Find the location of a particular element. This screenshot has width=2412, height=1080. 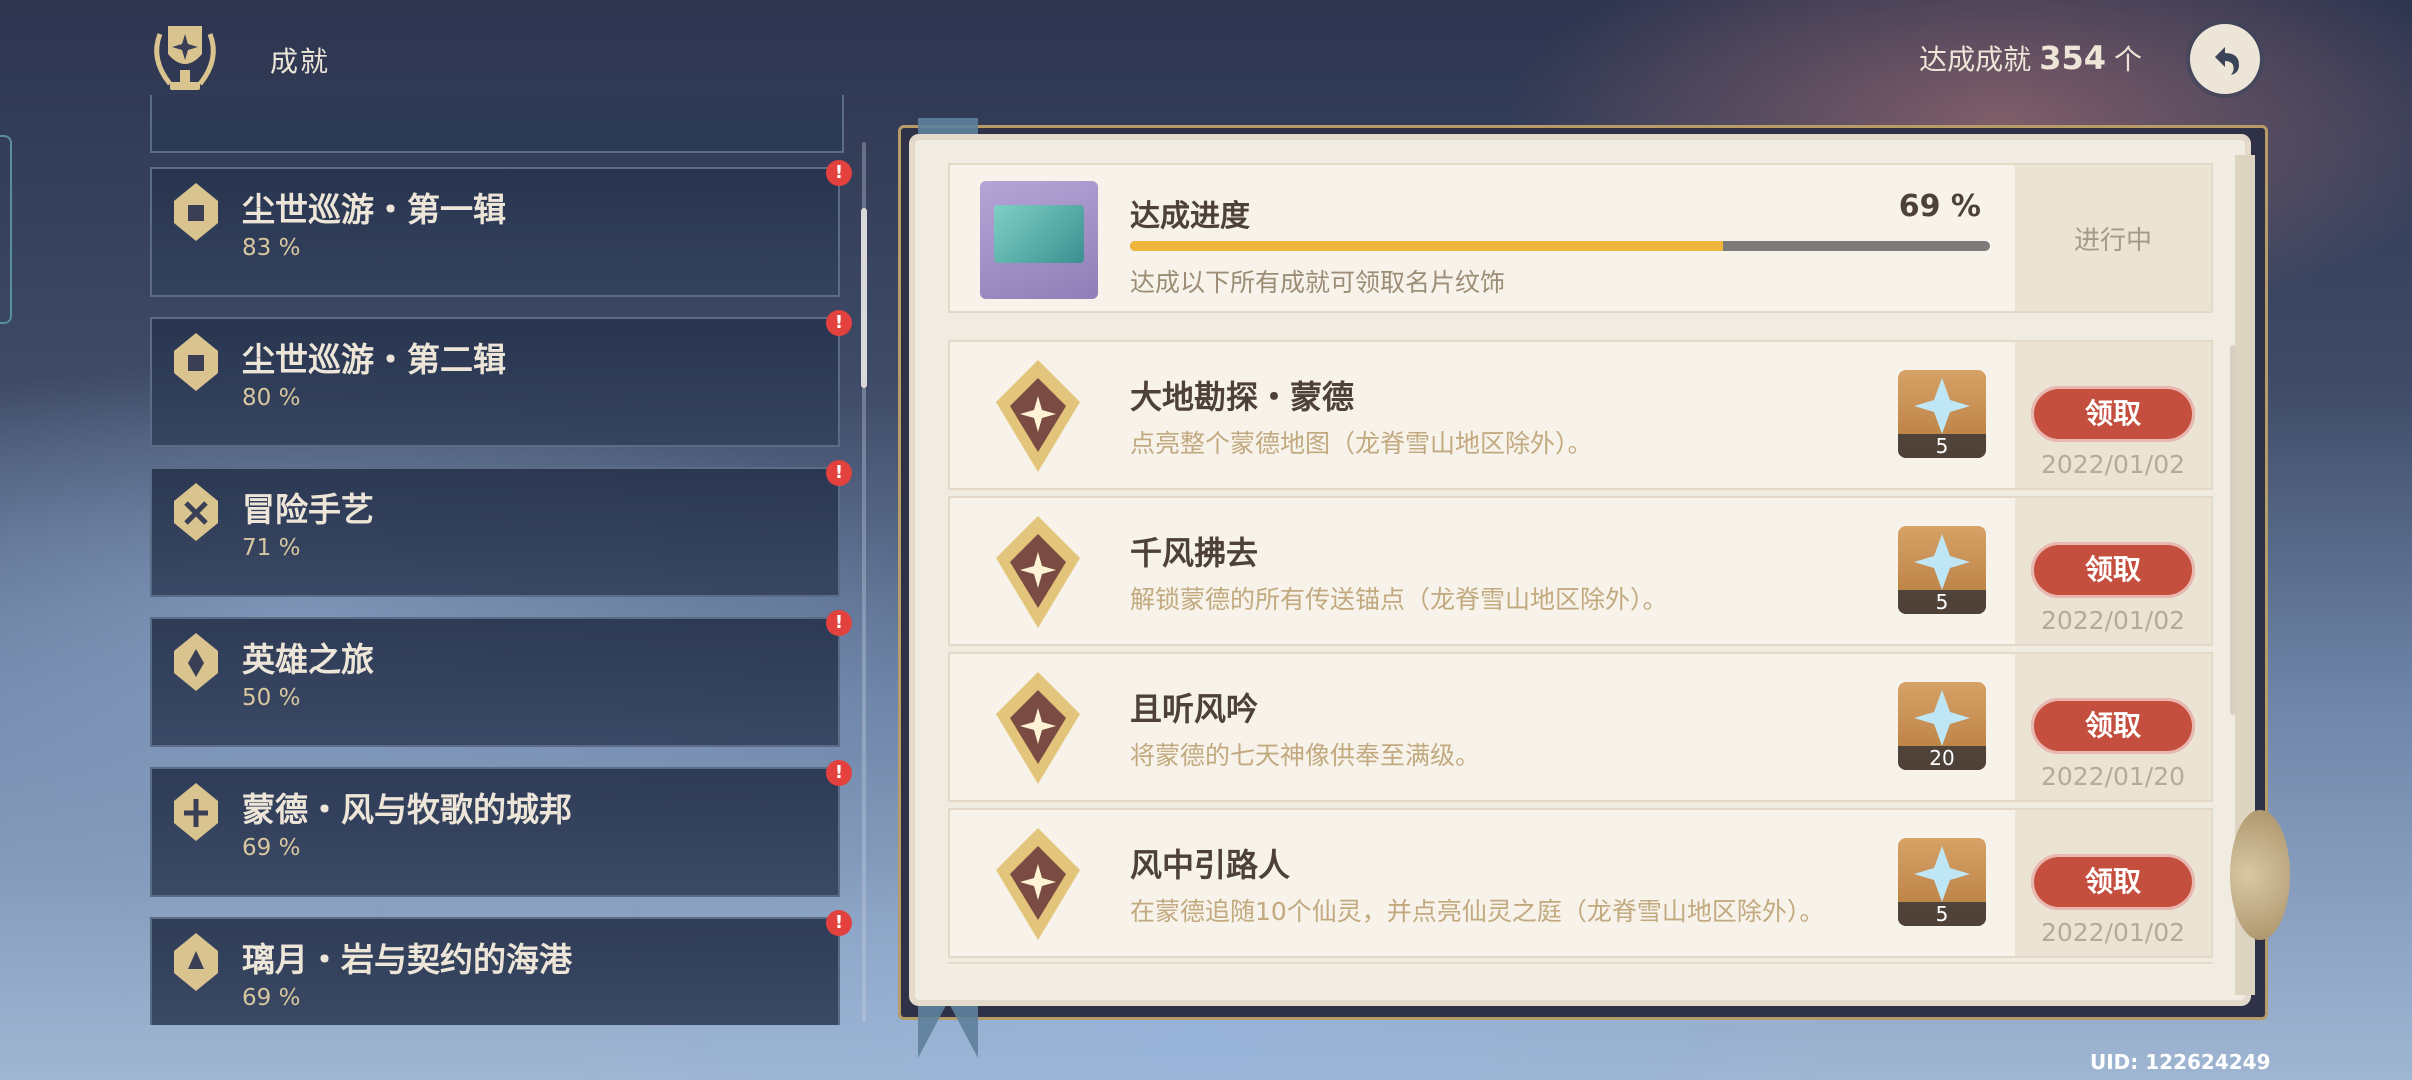

category-item-liyue: 璃月・岩与契约的海港 69 % is located at coordinates (495, 971).